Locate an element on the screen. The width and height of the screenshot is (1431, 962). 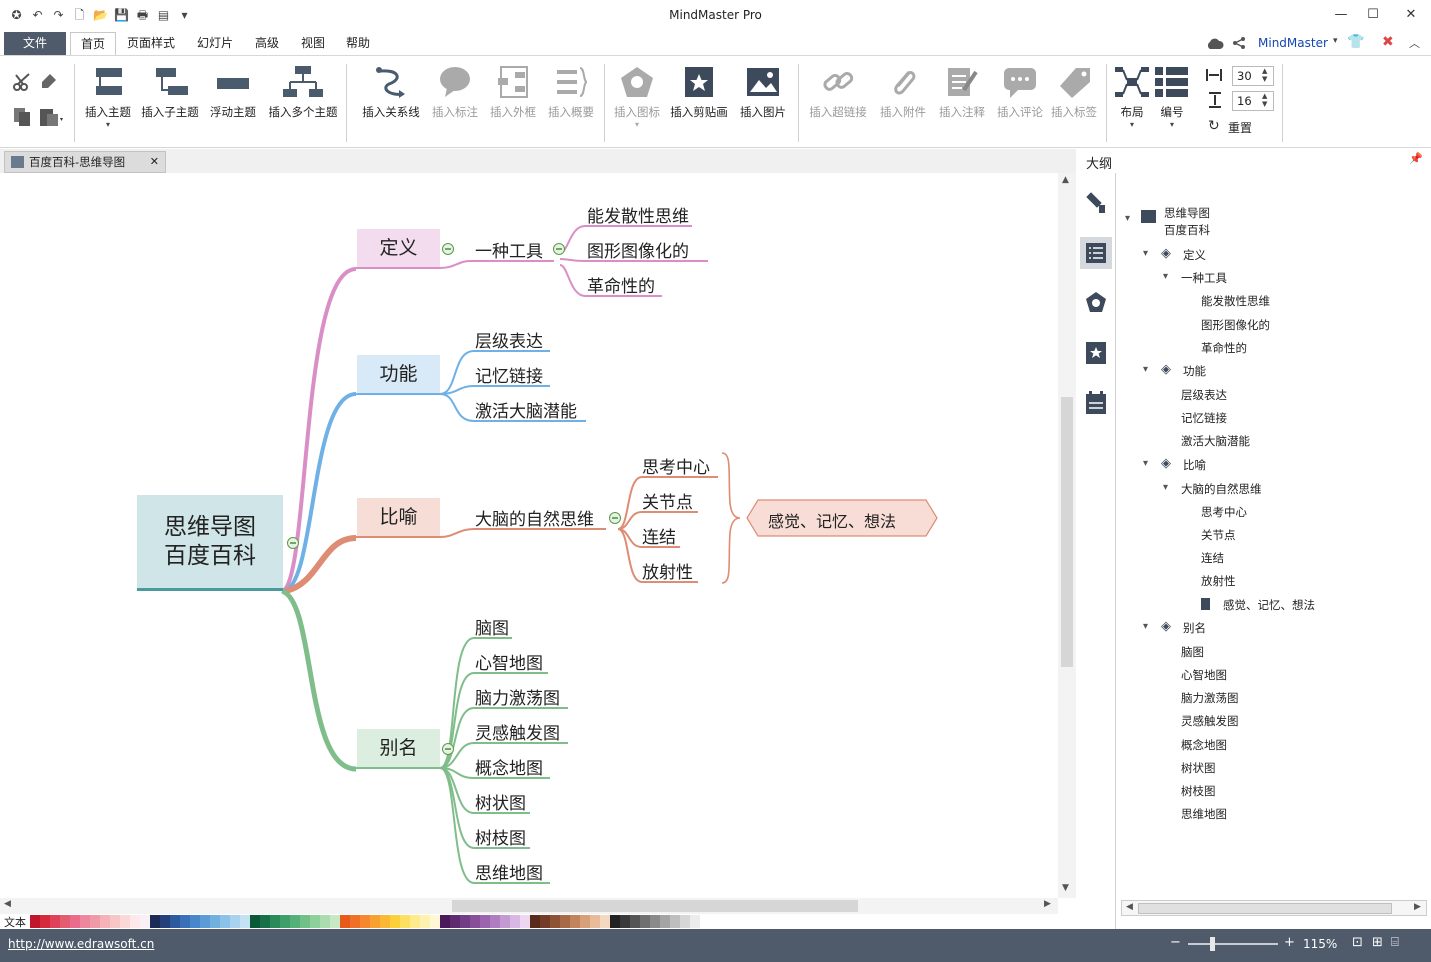
topic-definition: 定义 is located at coordinates (398, 248).